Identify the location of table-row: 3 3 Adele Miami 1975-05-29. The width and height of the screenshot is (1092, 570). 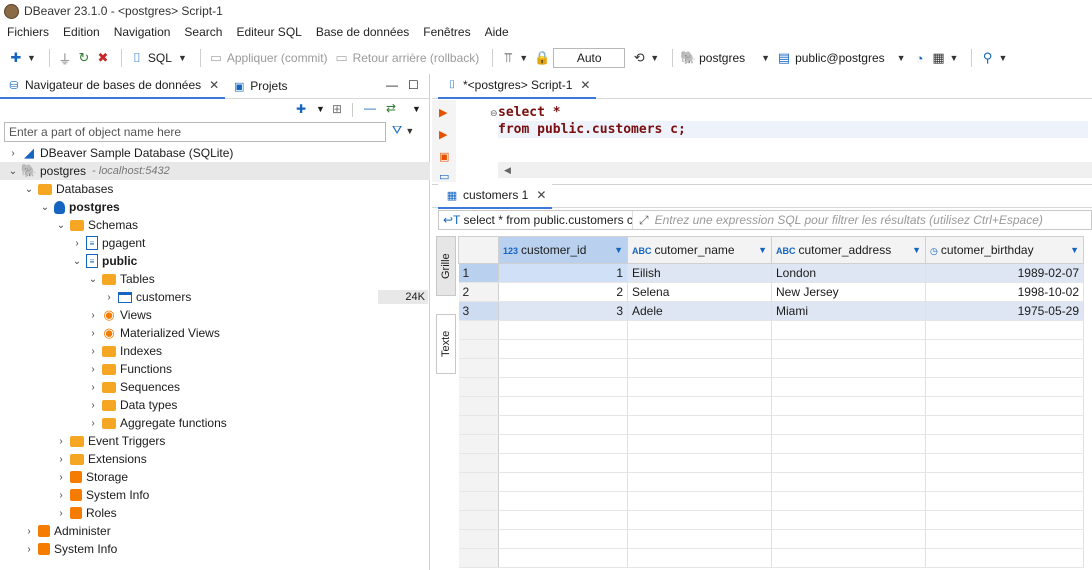
(771, 311).